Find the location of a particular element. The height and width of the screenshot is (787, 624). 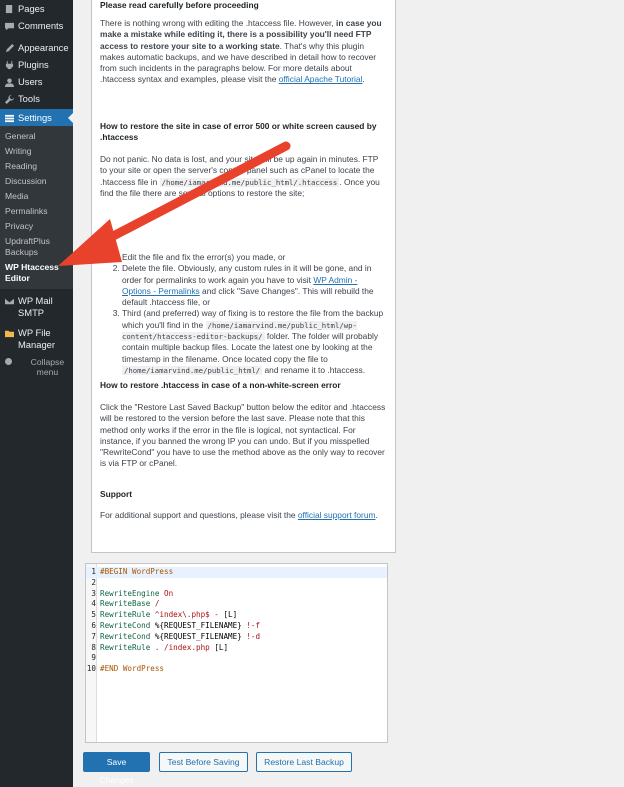

collapse-icon is located at coordinates (9, 361).